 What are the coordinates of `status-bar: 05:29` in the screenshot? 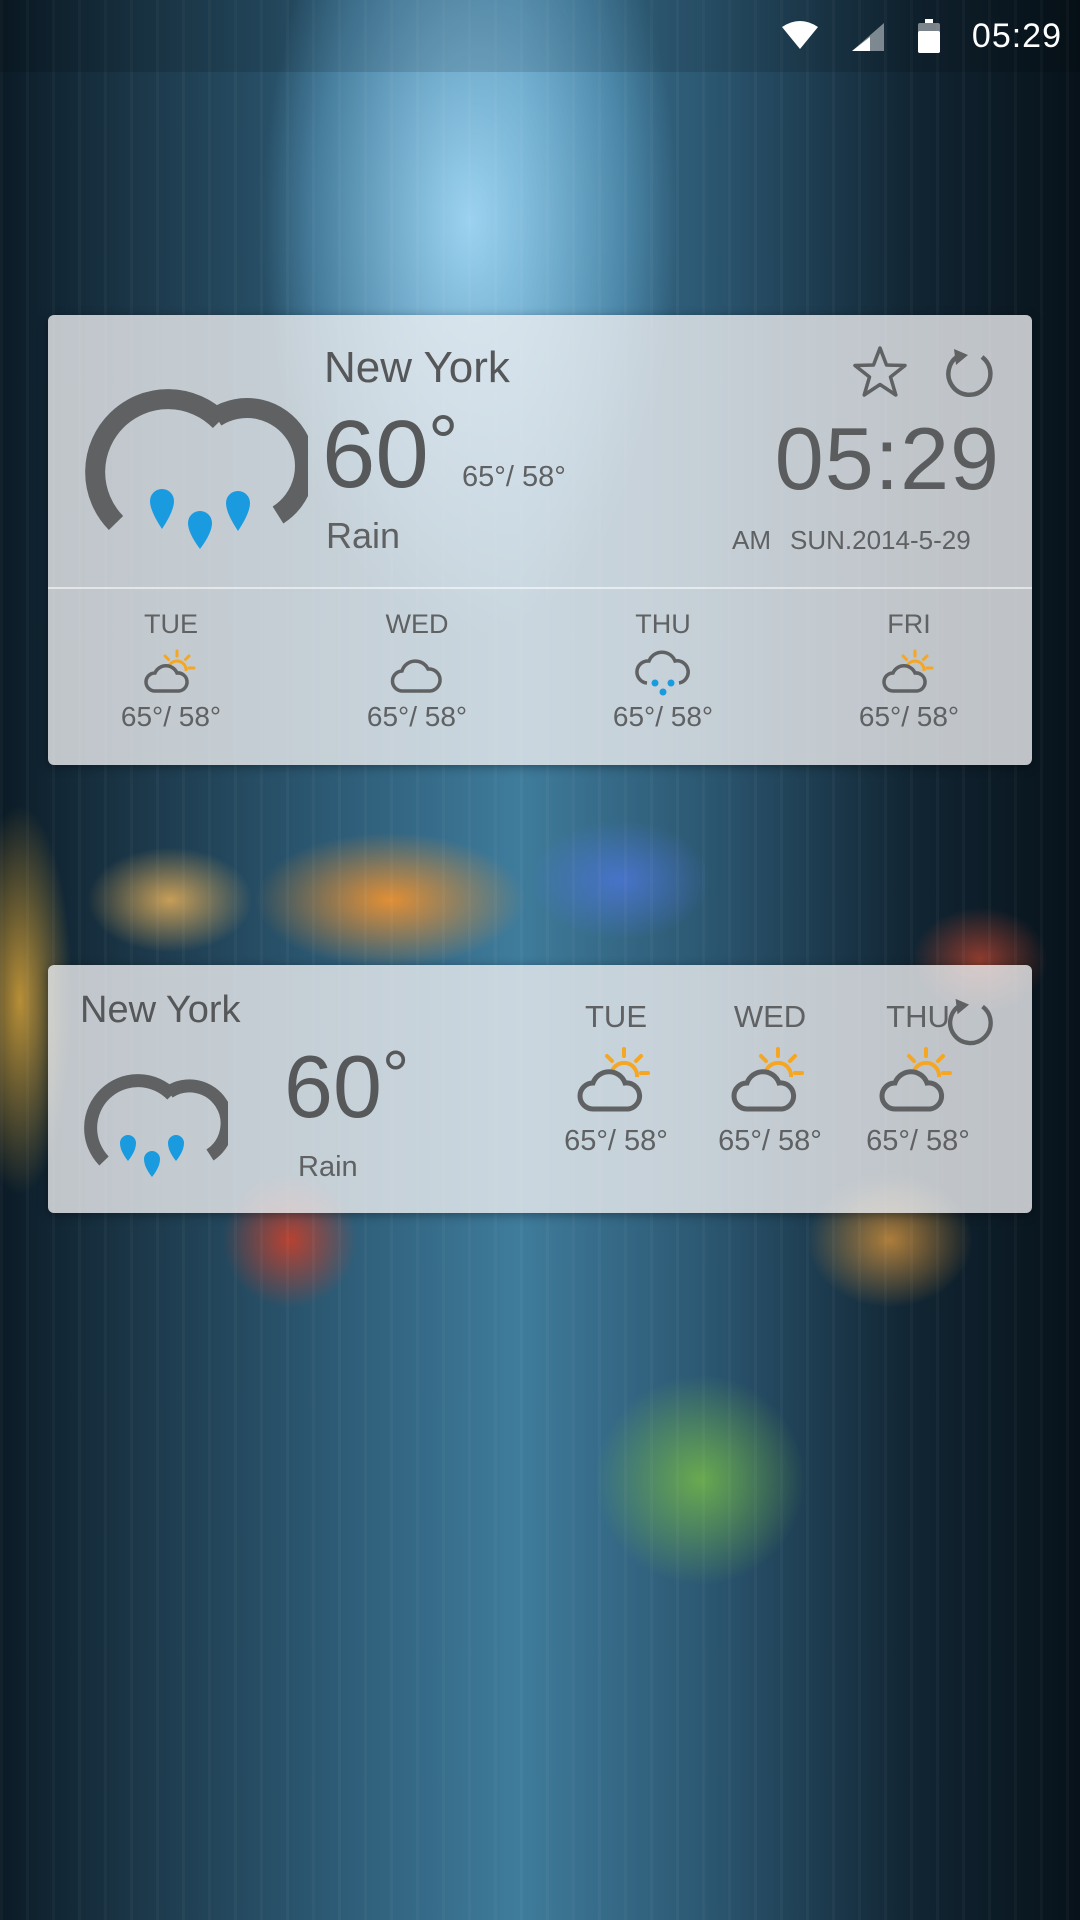 It's located at (540, 36).